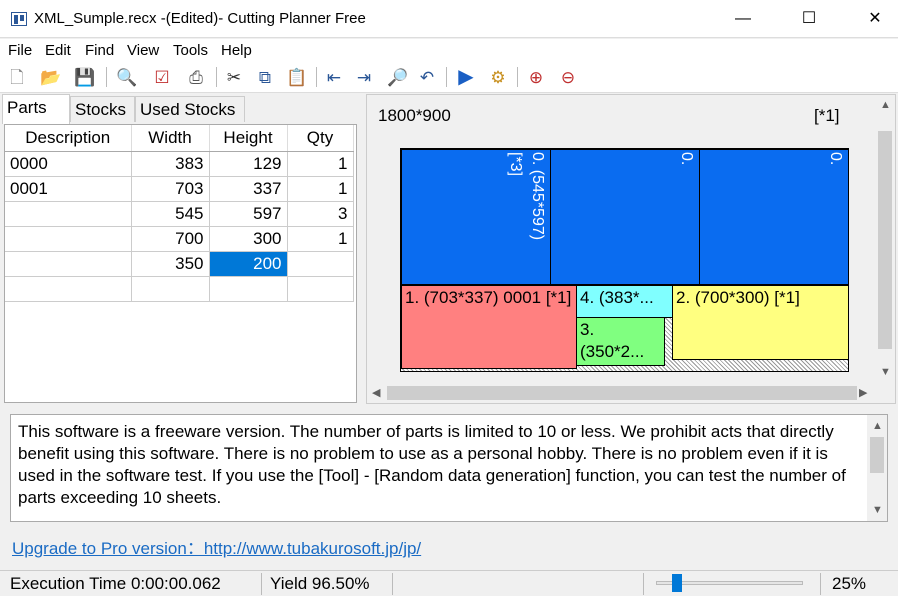  Describe the element at coordinates (19, 19) in the screenshot. I see `app-icon` at that location.